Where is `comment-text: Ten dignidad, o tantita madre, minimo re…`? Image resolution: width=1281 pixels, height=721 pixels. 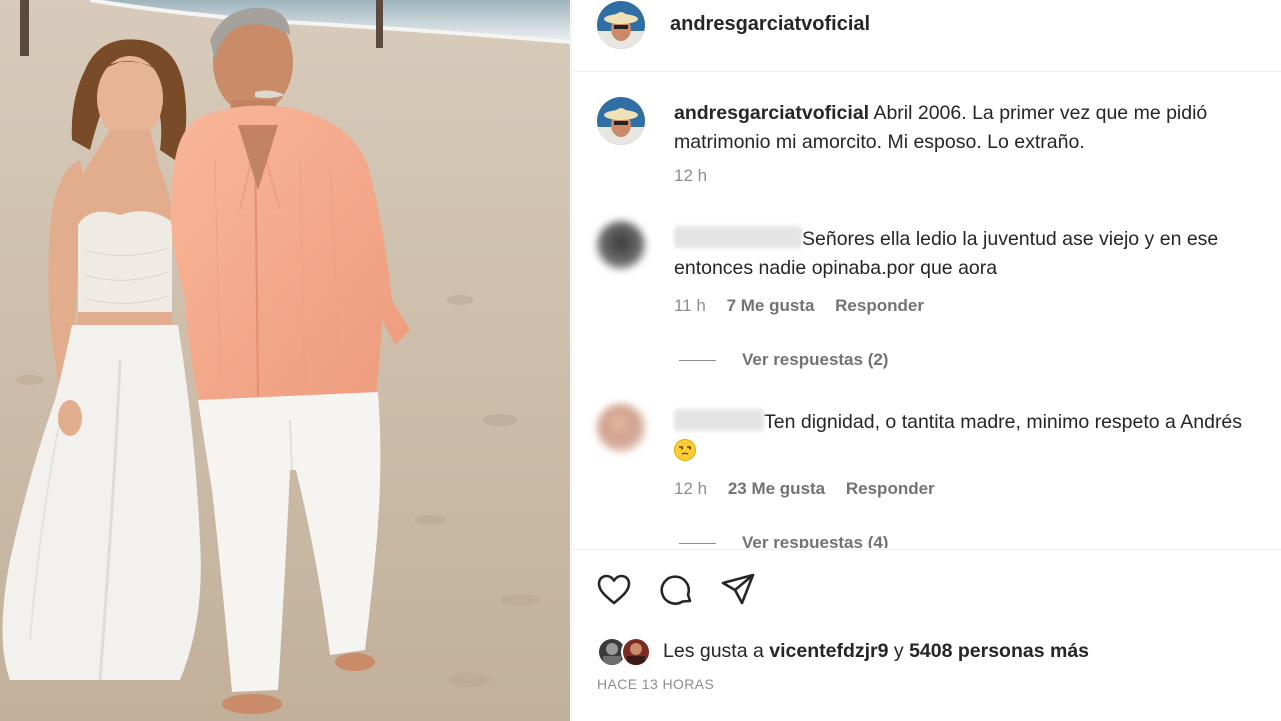
comment-text: Ten dignidad, o tantita madre, minimo re… is located at coordinates (969, 437).